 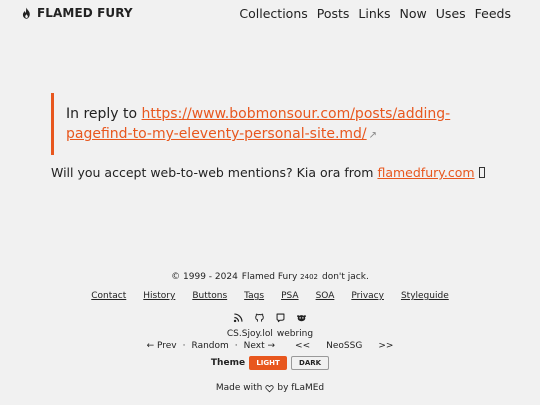 I want to click on version: 2402, so click(x=309, y=277).